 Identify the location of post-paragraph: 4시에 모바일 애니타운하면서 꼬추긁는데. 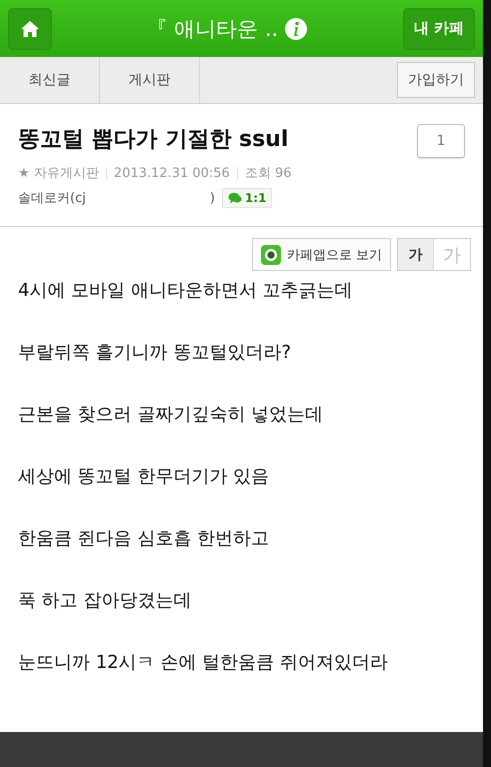
(186, 290).